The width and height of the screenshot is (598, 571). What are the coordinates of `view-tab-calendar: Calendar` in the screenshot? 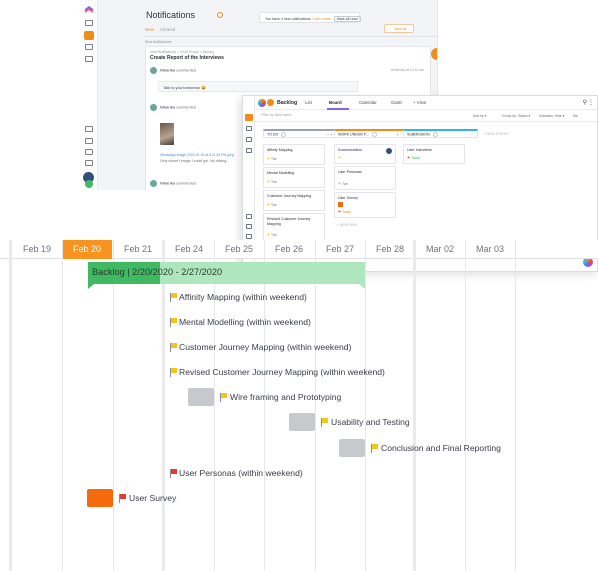 It's located at (368, 102).